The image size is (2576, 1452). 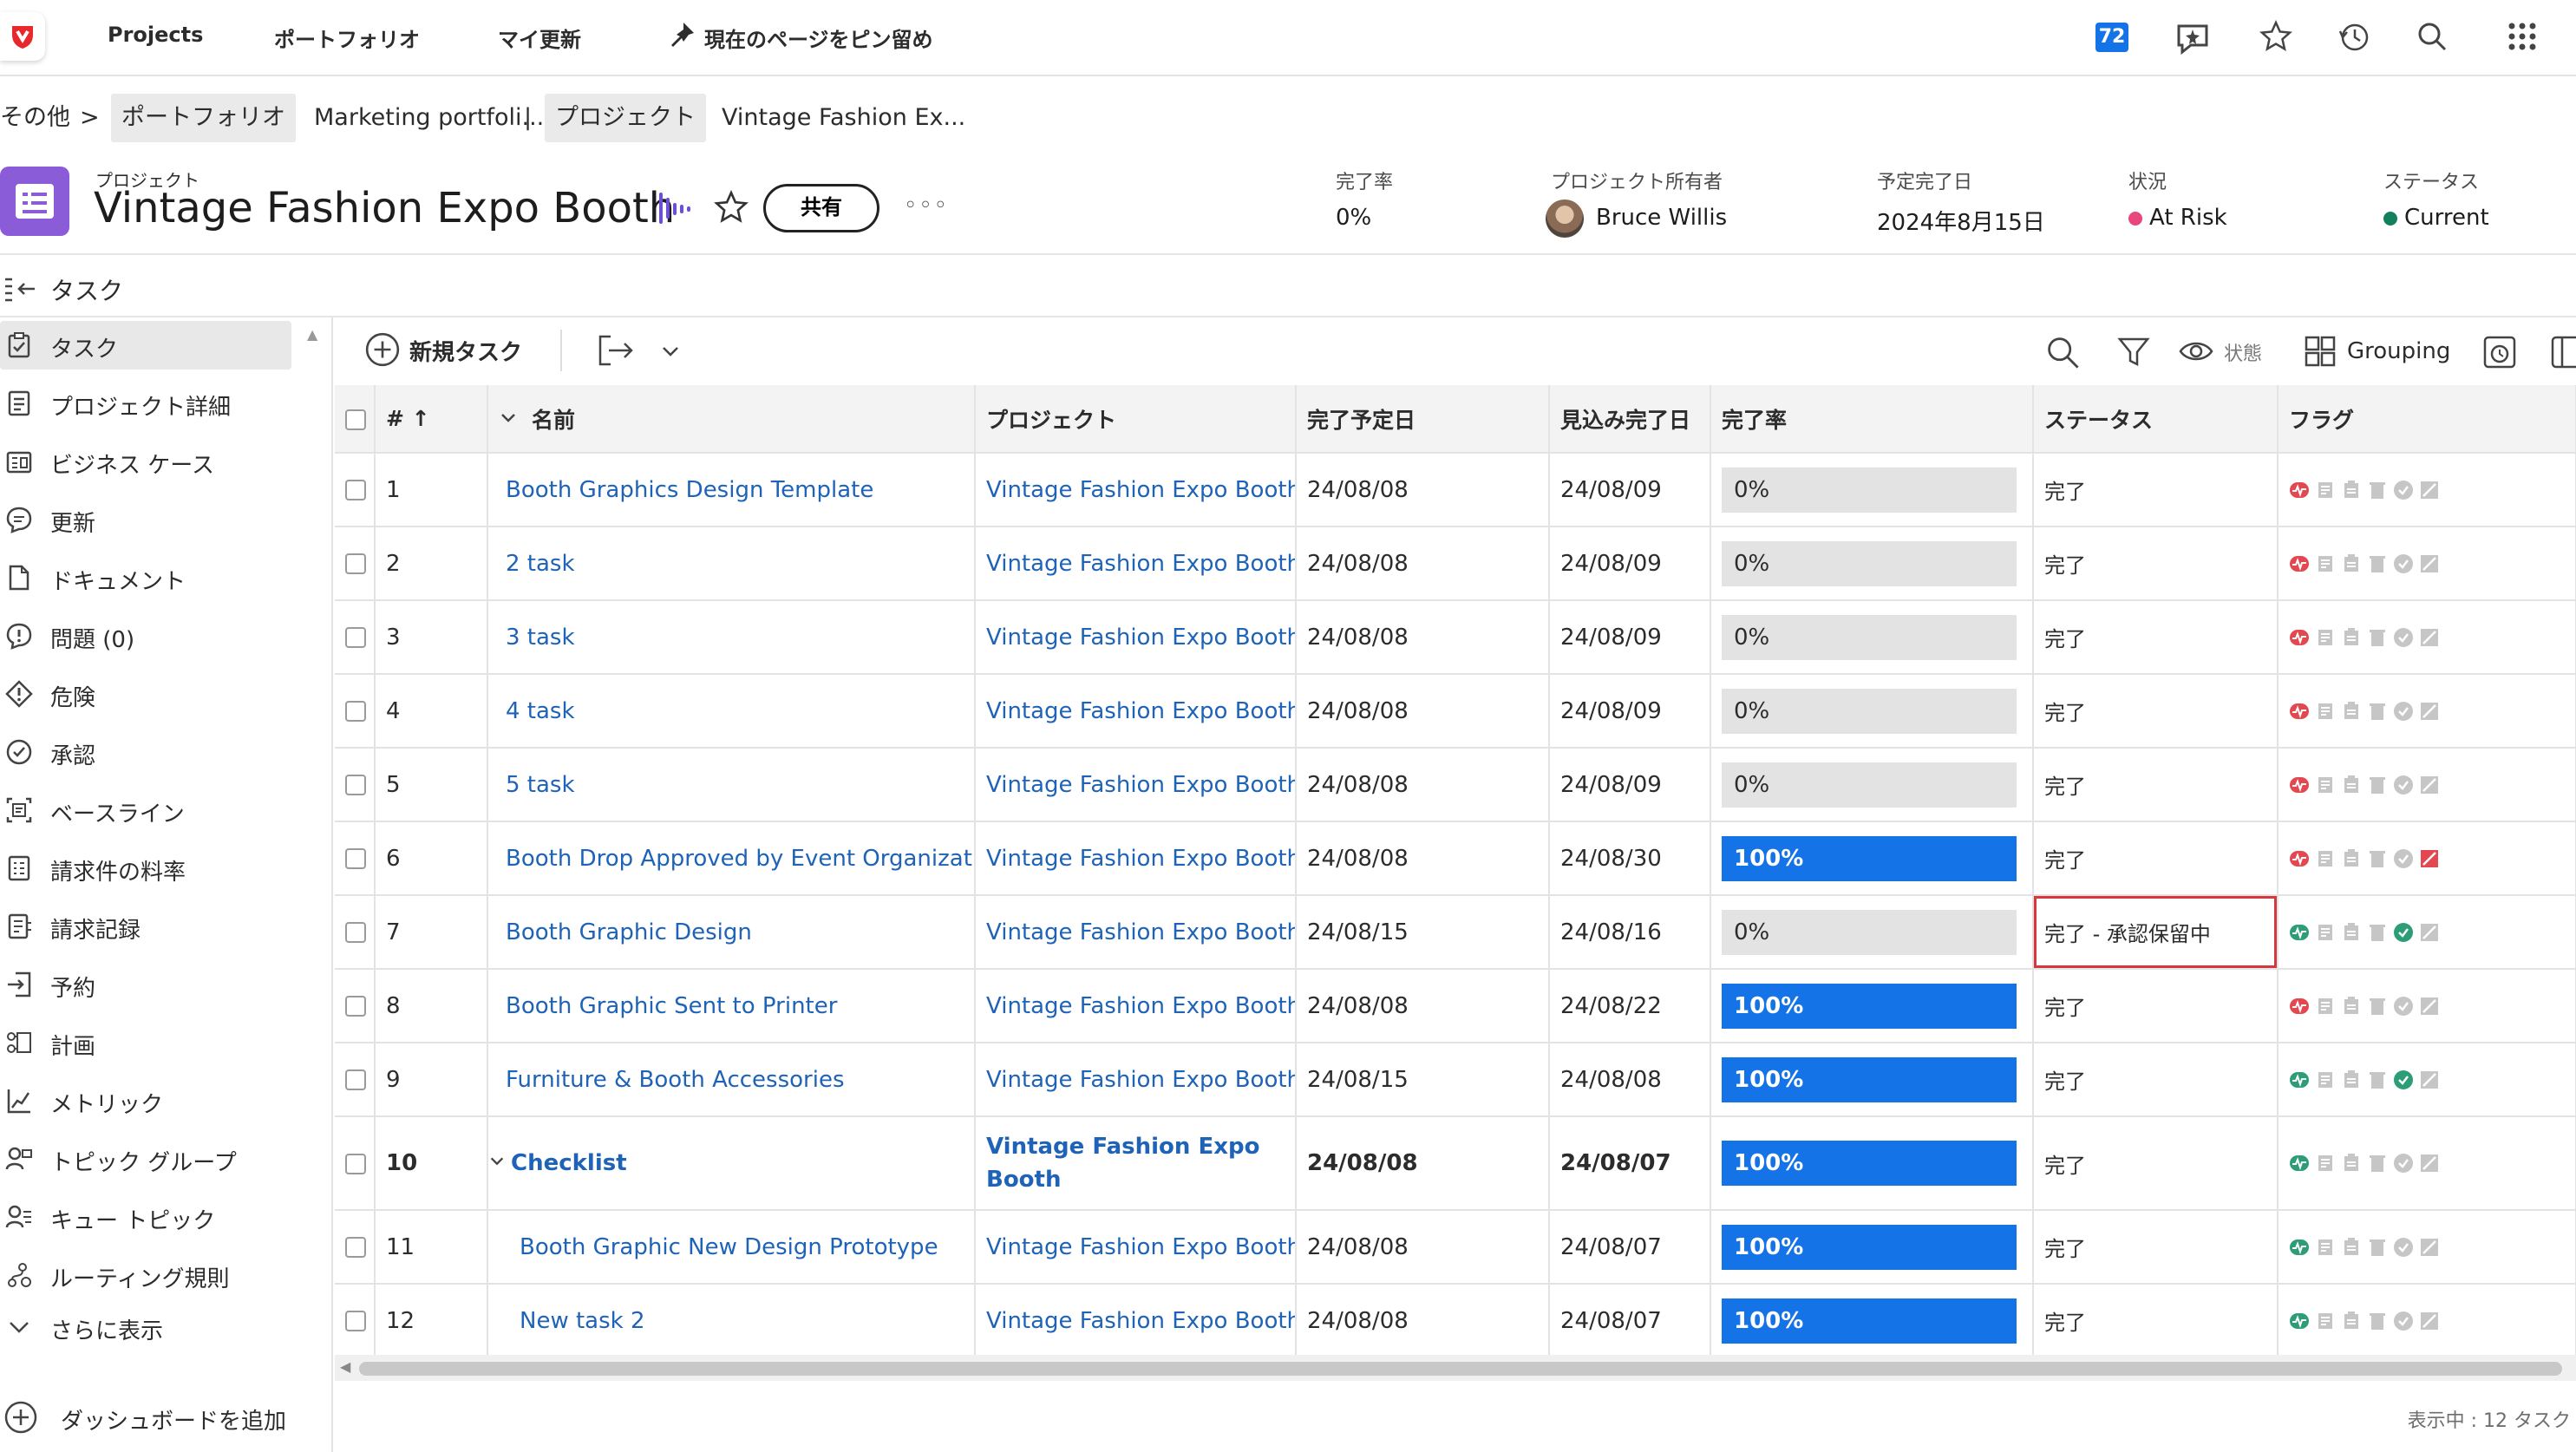 I want to click on column-projected-completion: 見込み完了日, so click(x=1630, y=419).